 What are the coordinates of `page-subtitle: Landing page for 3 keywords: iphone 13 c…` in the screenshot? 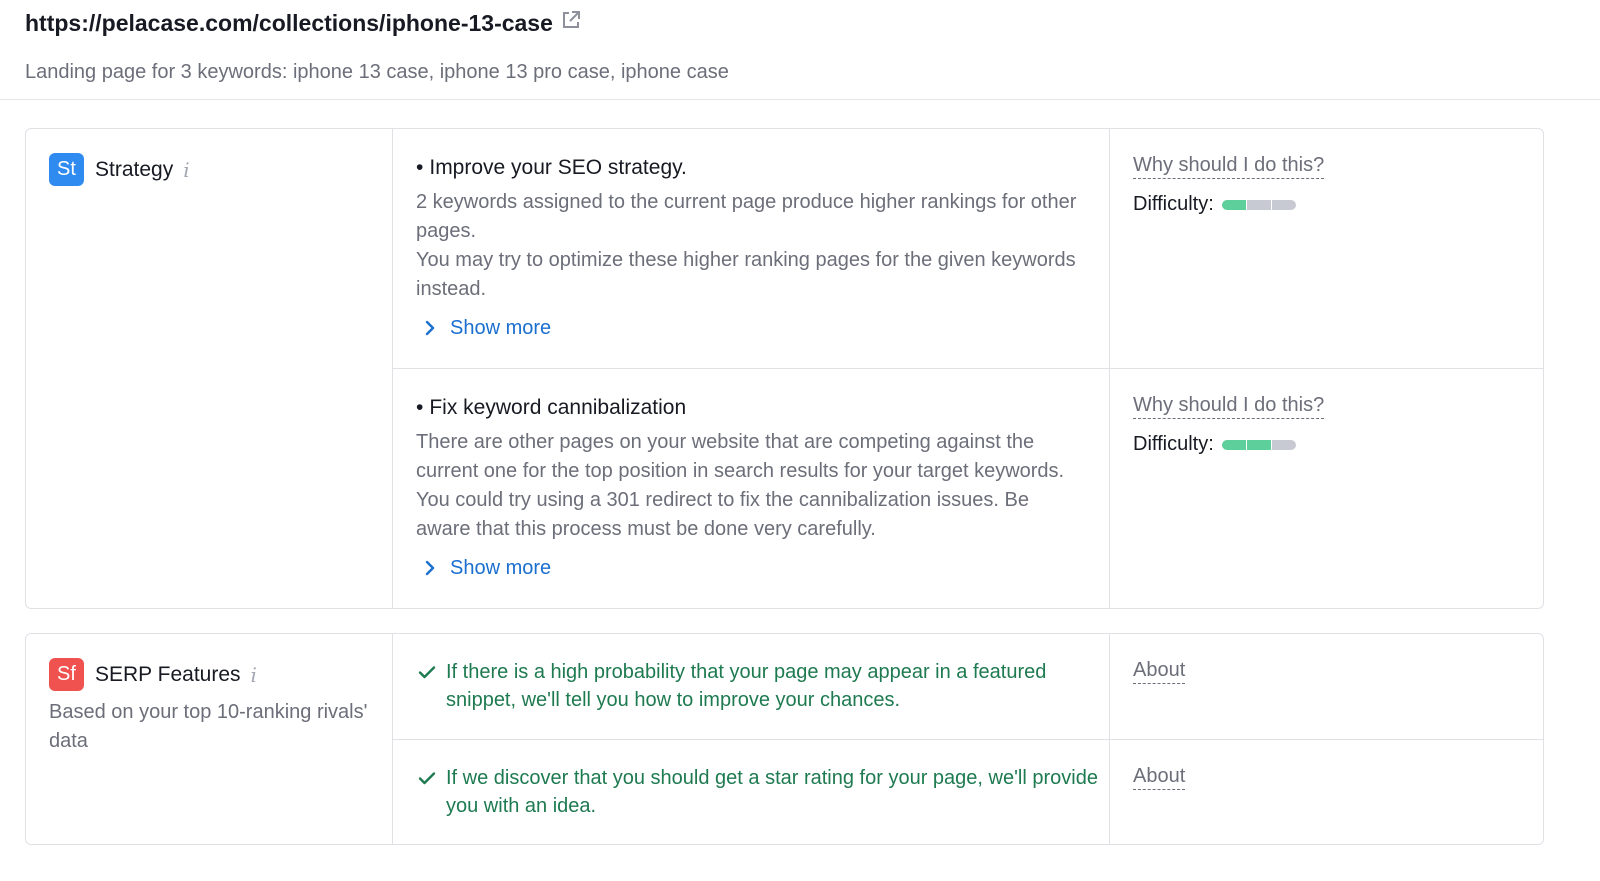 It's located at (377, 72).